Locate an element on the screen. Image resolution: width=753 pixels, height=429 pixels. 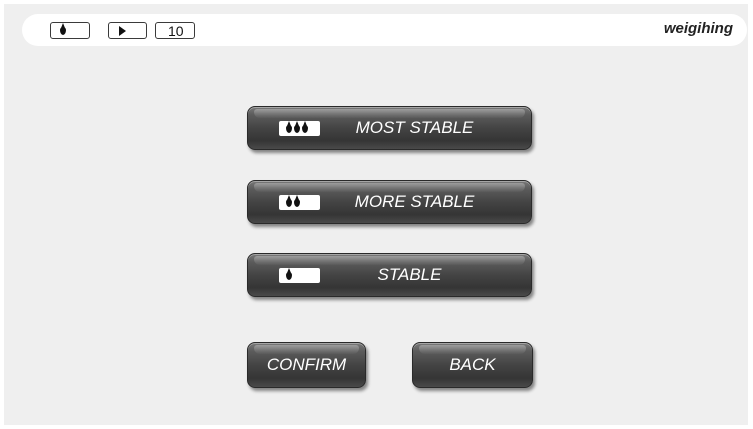
top-status-bar: 10 weigihing is located at coordinates (384, 30).